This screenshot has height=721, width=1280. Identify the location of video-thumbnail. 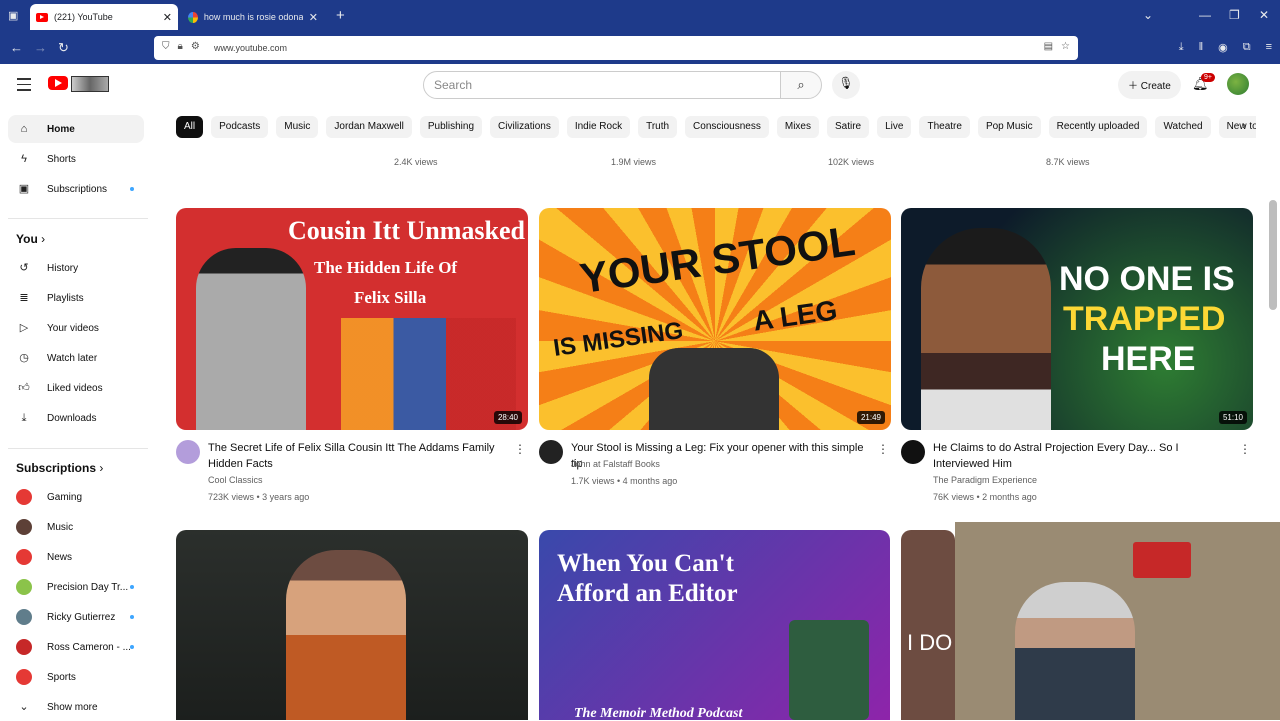
(352, 625).